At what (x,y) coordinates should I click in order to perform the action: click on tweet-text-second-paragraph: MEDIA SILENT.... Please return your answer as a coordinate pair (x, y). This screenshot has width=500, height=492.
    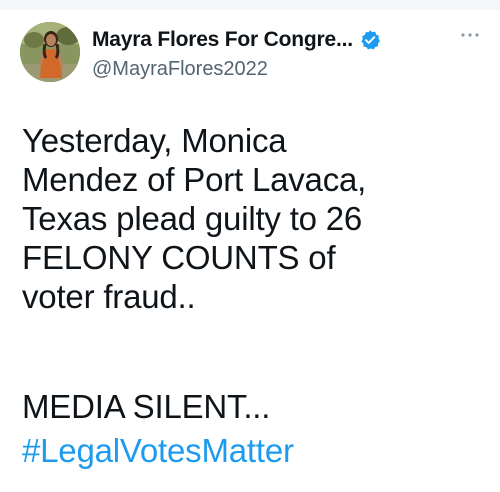
    Looking at the image, I should click on (146, 406).